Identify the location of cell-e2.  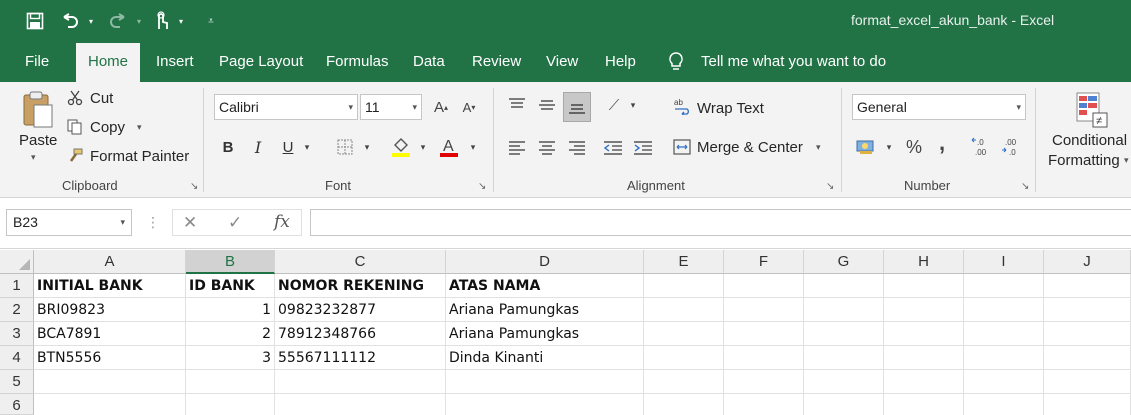
(684, 310).